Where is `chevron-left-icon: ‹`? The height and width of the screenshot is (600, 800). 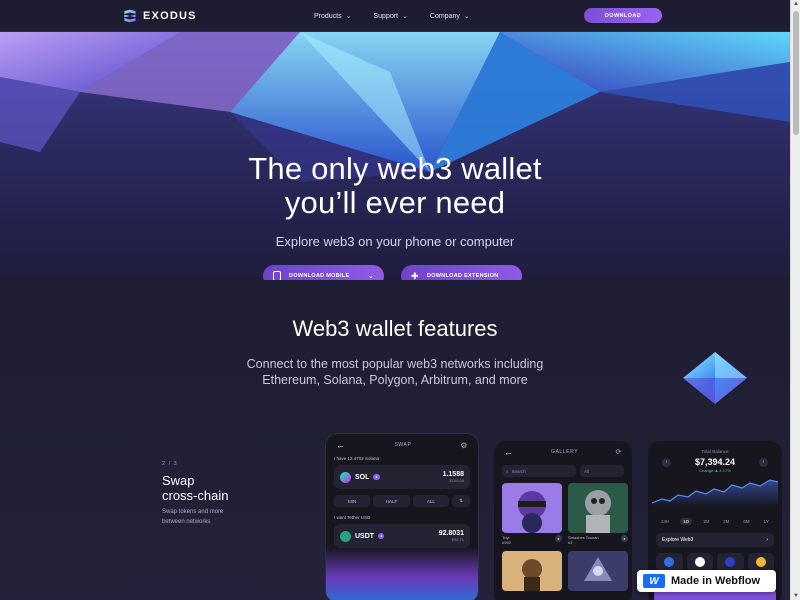 chevron-left-icon: ‹ is located at coordinates (666, 462).